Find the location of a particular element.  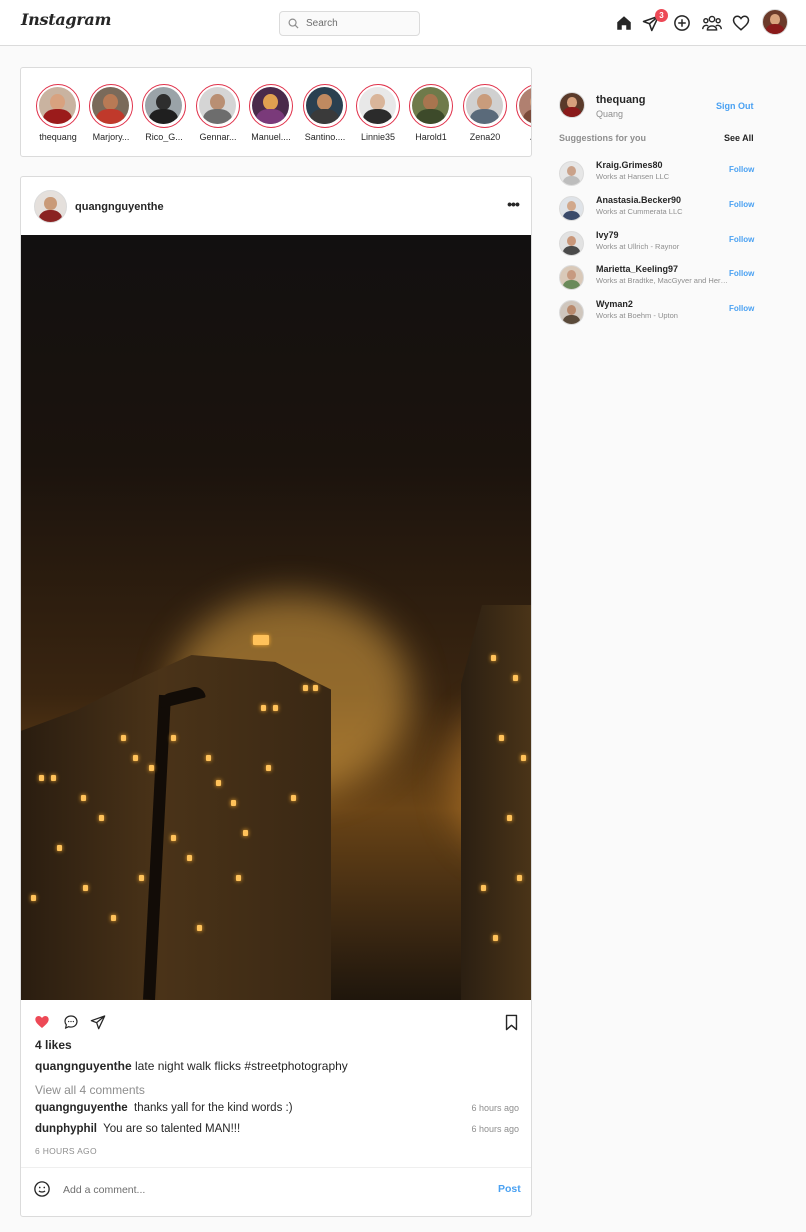

like-heart-icon is located at coordinates (42, 1022).